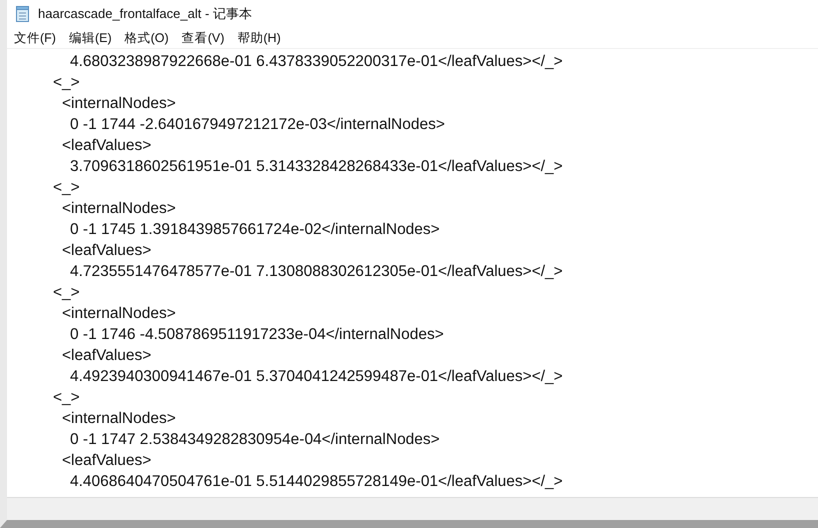 This screenshot has height=528, width=818. What do you see at coordinates (90, 38) in the screenshot?
I see `menu-item: 编辑(E)` at bounding box center [90, 38].